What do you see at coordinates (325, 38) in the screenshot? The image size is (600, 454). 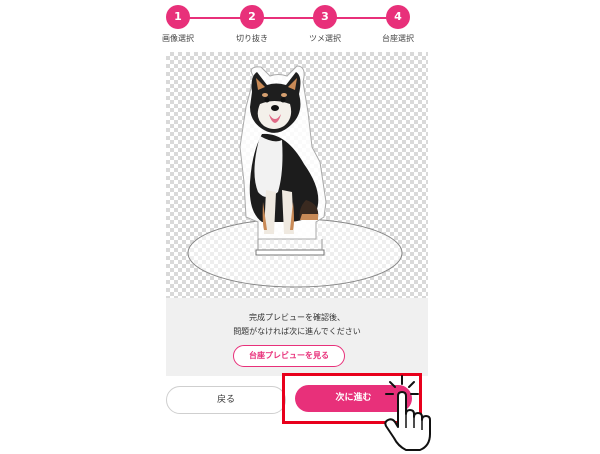 I see `step-3-label: ツメ選択` at bounding box center [325, 38].